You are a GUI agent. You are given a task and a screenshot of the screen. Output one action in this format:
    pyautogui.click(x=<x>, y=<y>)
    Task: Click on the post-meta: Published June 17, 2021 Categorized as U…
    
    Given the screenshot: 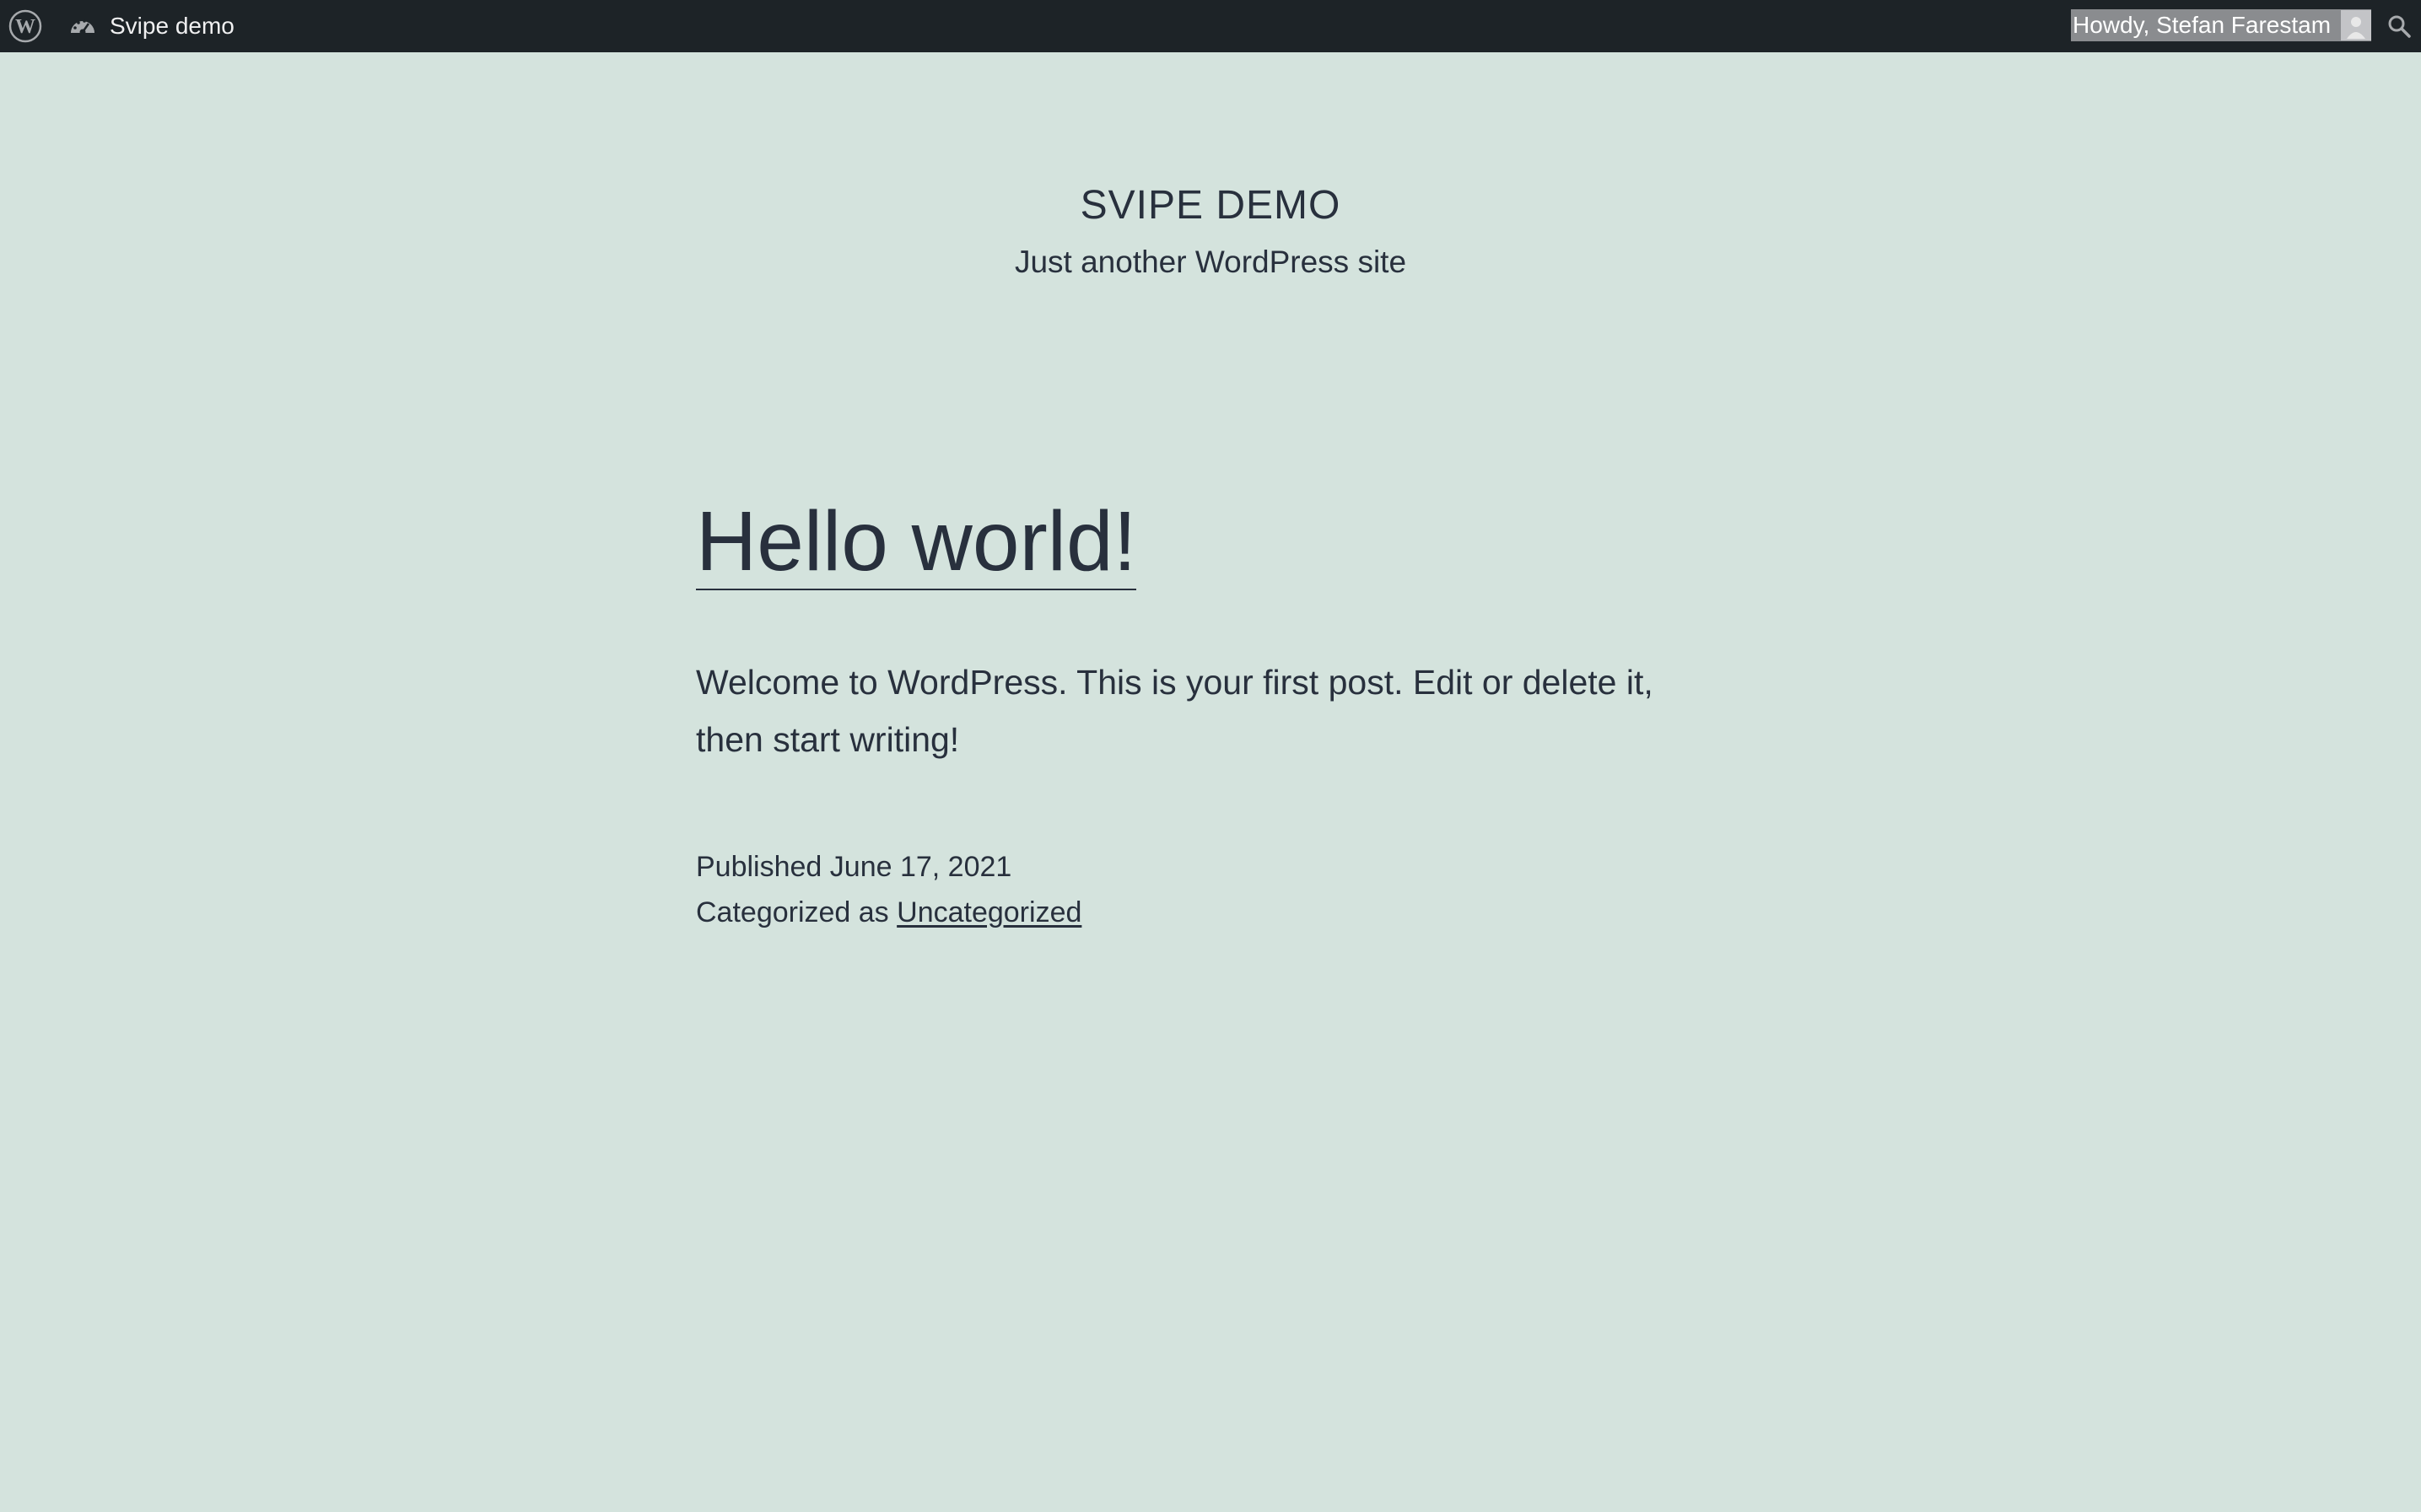 What is the action you would take?
    pyautogui.click(x=1210, y=889)
    